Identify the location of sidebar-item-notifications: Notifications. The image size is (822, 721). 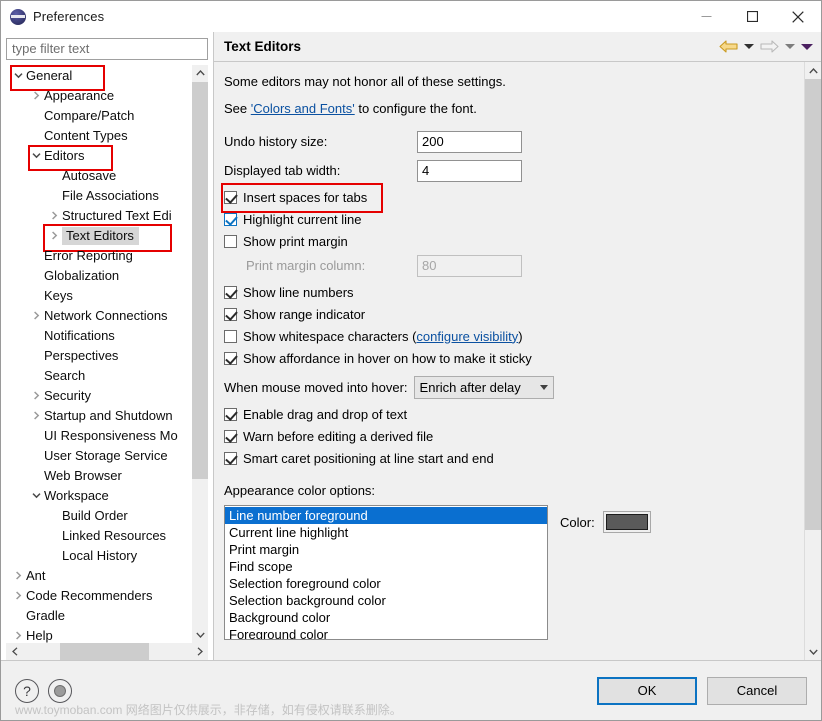
(98, 336).